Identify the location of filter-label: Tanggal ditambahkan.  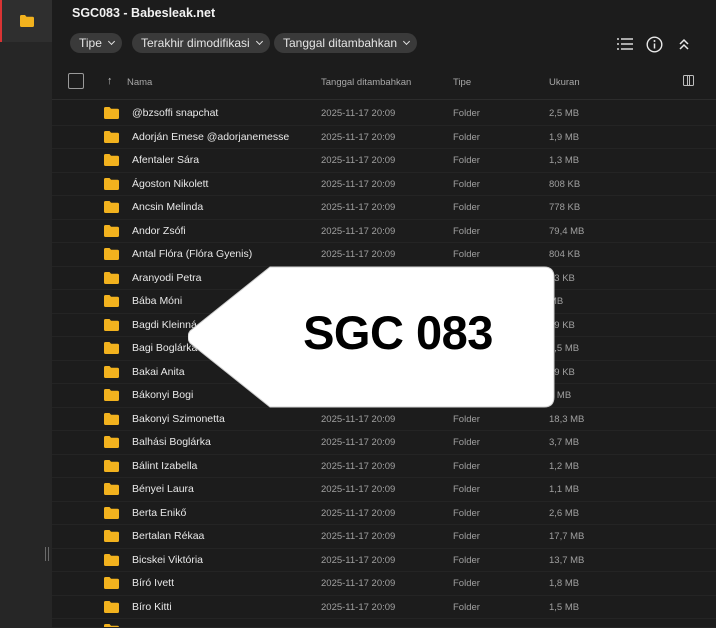
(340, 43).